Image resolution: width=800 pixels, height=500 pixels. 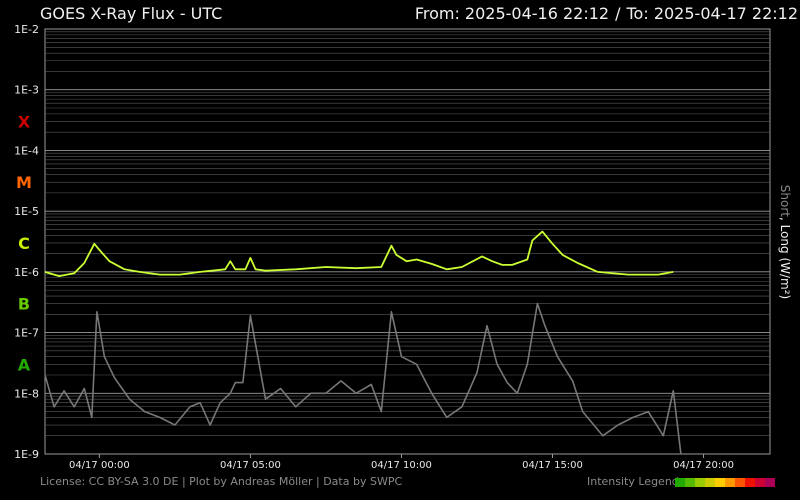 I want to click on y-tick-label: 1E-4, so click(x=26, y=150).